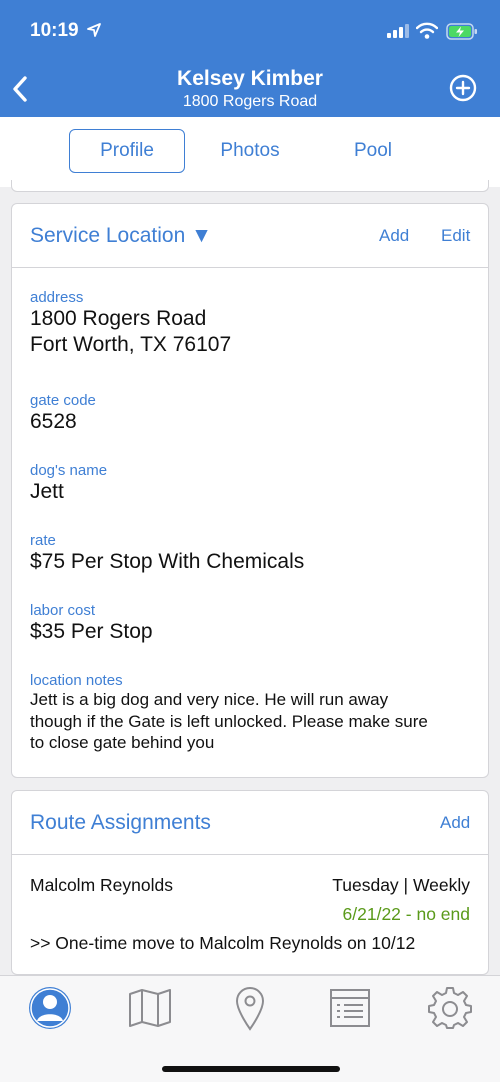 The width and height of the screenshot is (500, 1082). Describe the element at coordinates (250, 186) in the screenshot. I see `previous-card-edge` at that location.